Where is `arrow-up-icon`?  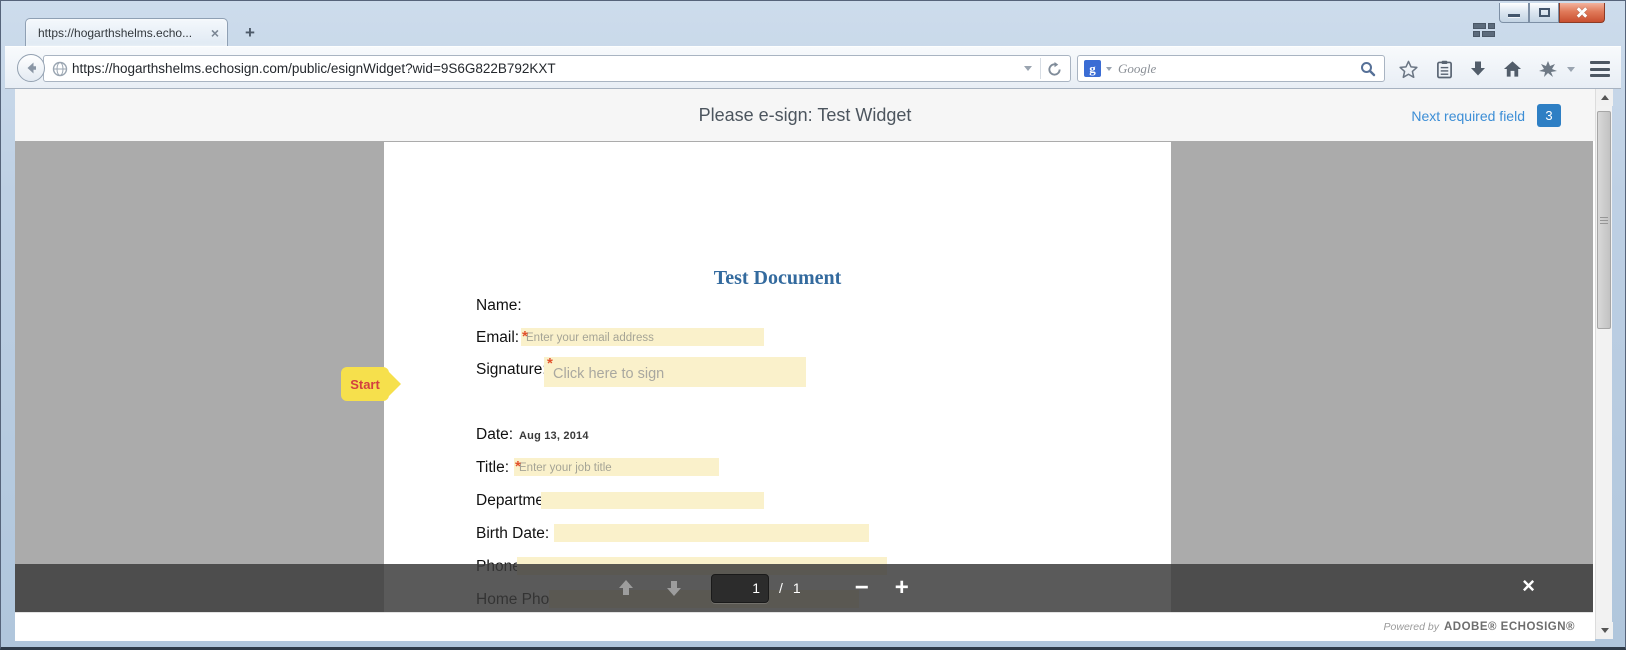 arrow-up-icon is located at coordinates (626, 588).